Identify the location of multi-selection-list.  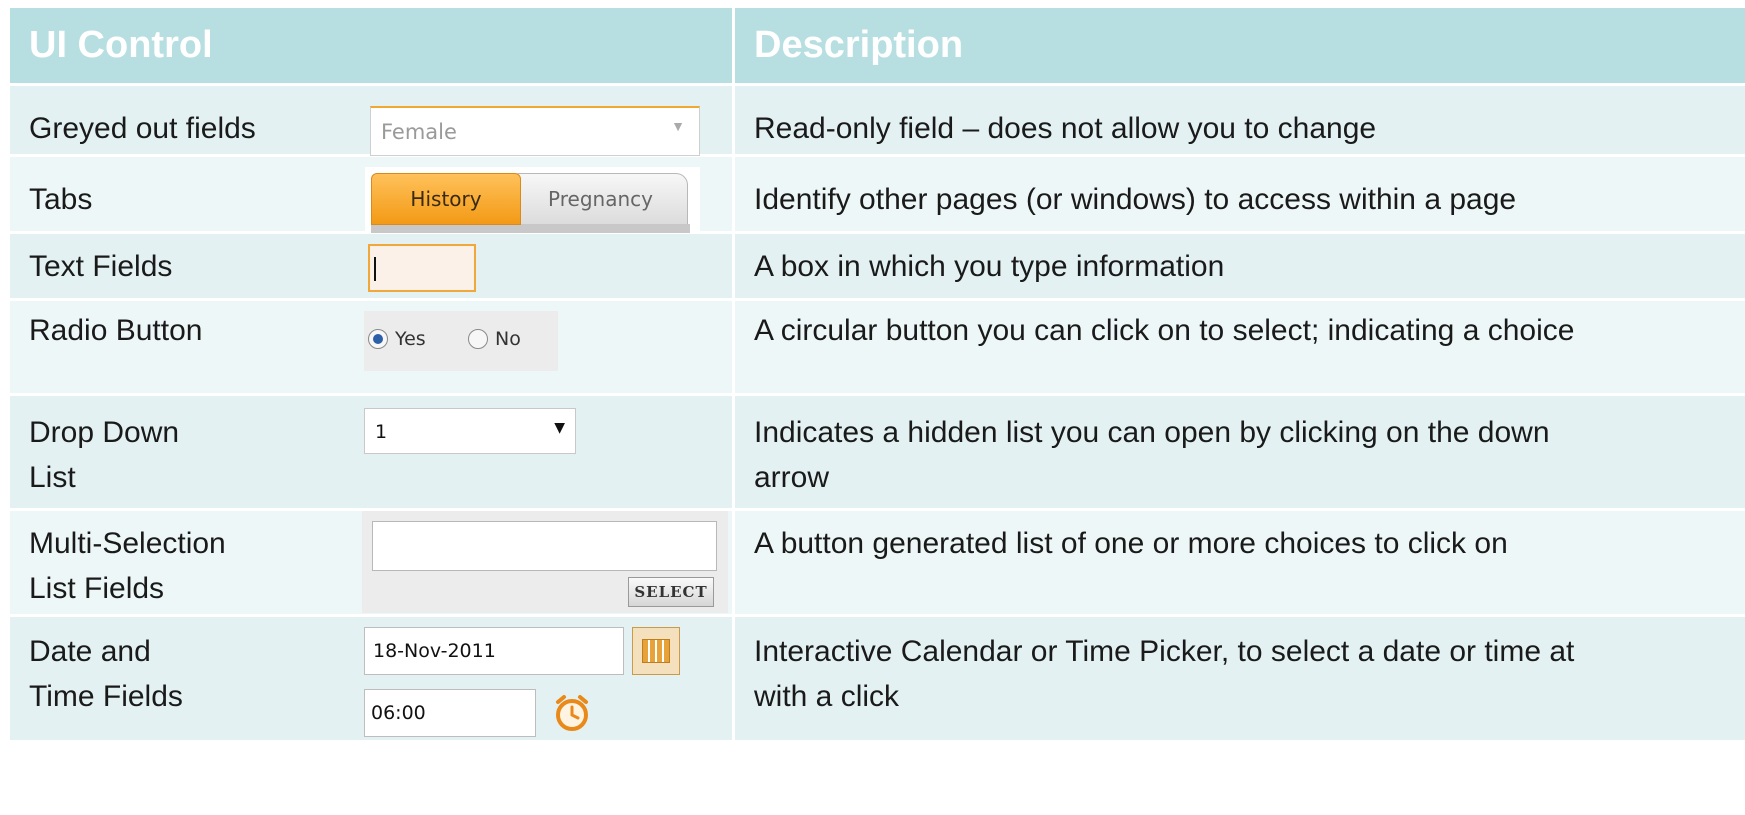
(544, 546).